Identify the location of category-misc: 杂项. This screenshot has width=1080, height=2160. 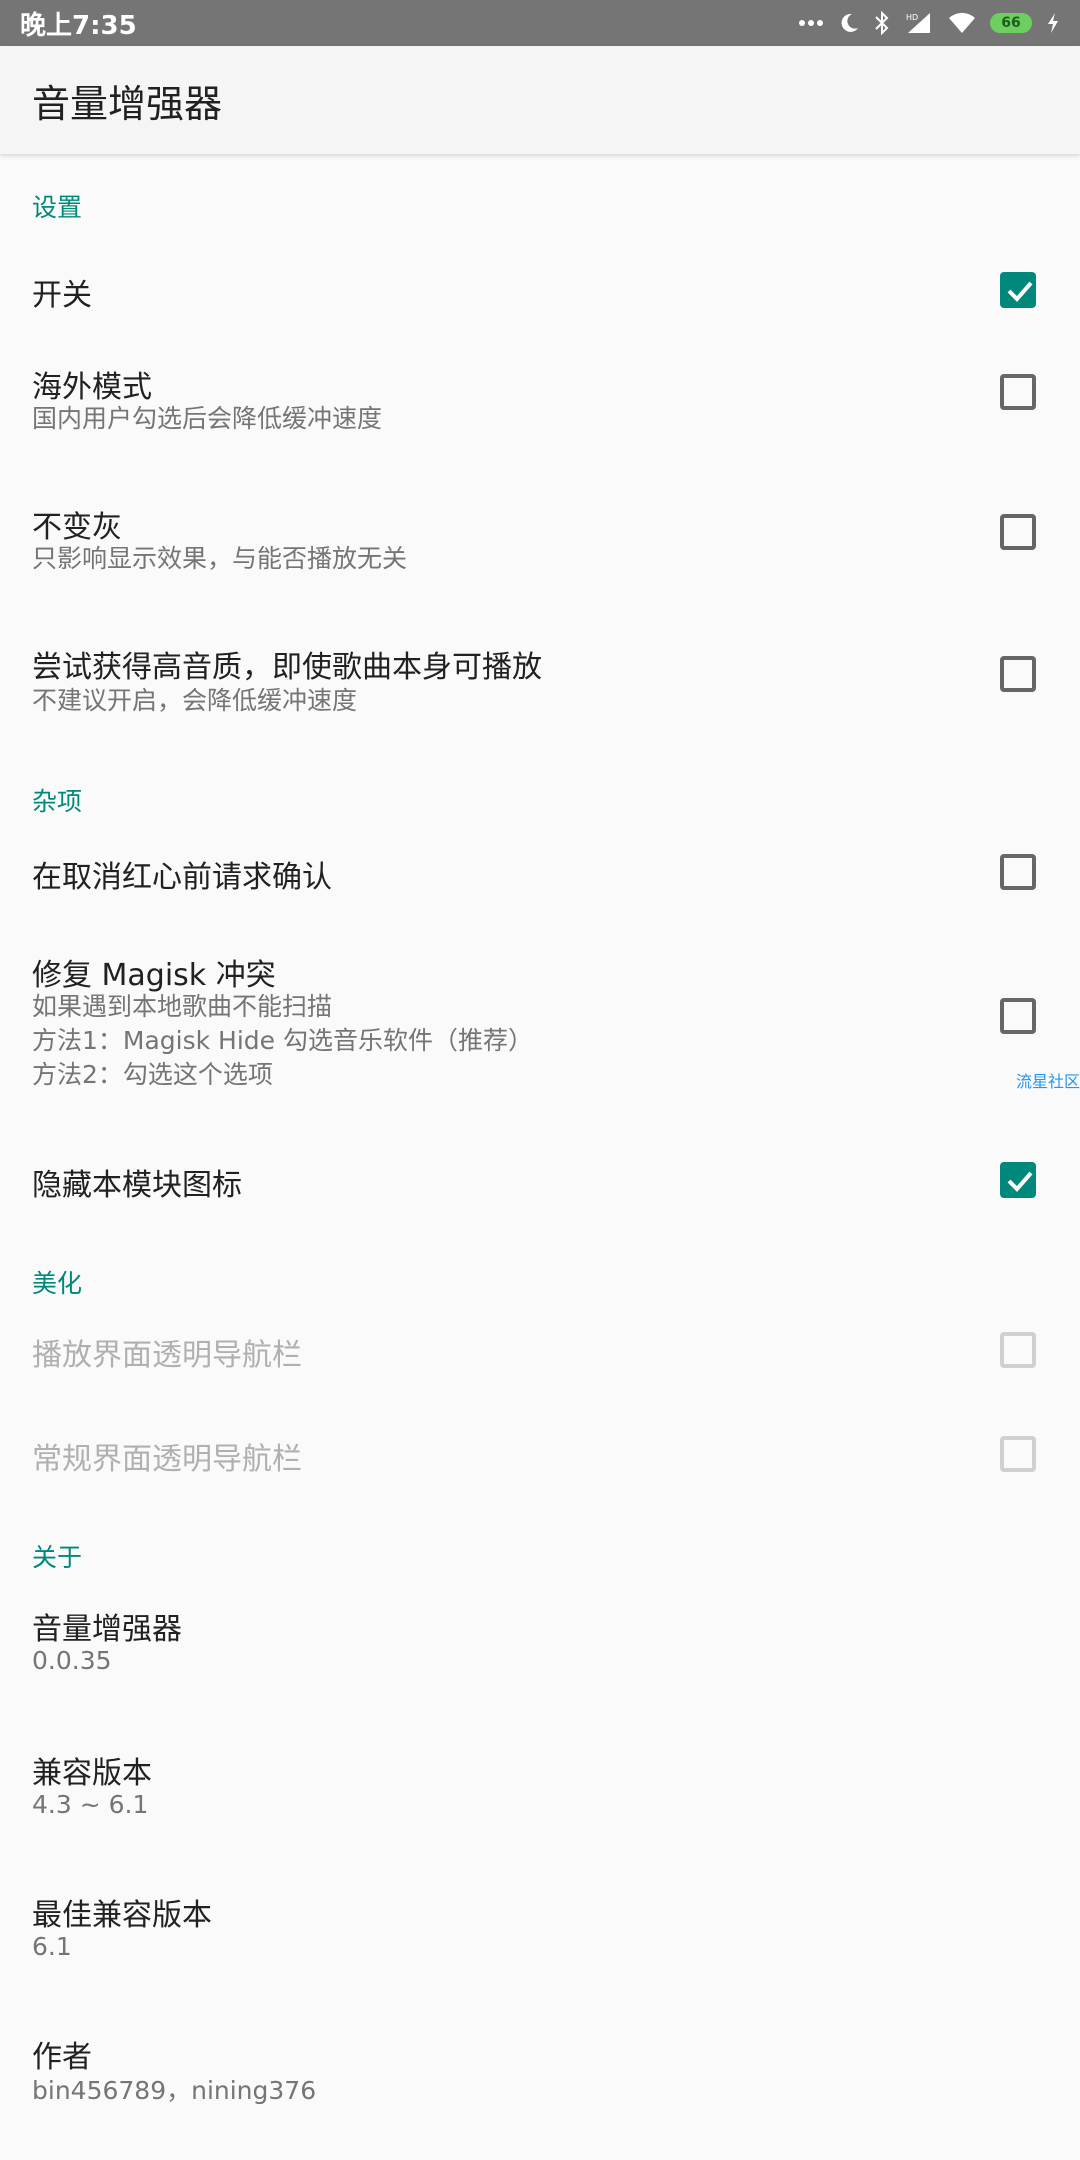
(57, 801).